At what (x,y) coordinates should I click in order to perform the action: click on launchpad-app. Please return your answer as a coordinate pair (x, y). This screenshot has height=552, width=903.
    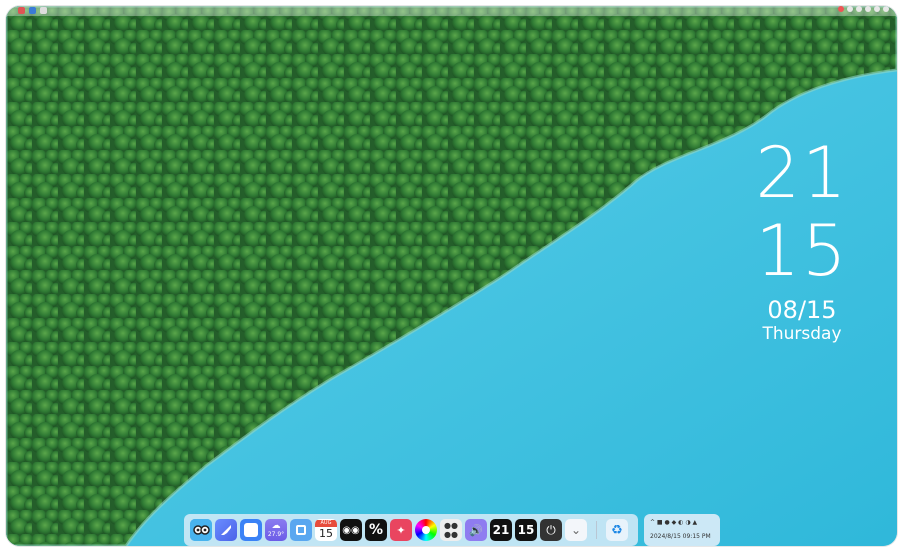
    Looking at the image, I should click on (226, 530).